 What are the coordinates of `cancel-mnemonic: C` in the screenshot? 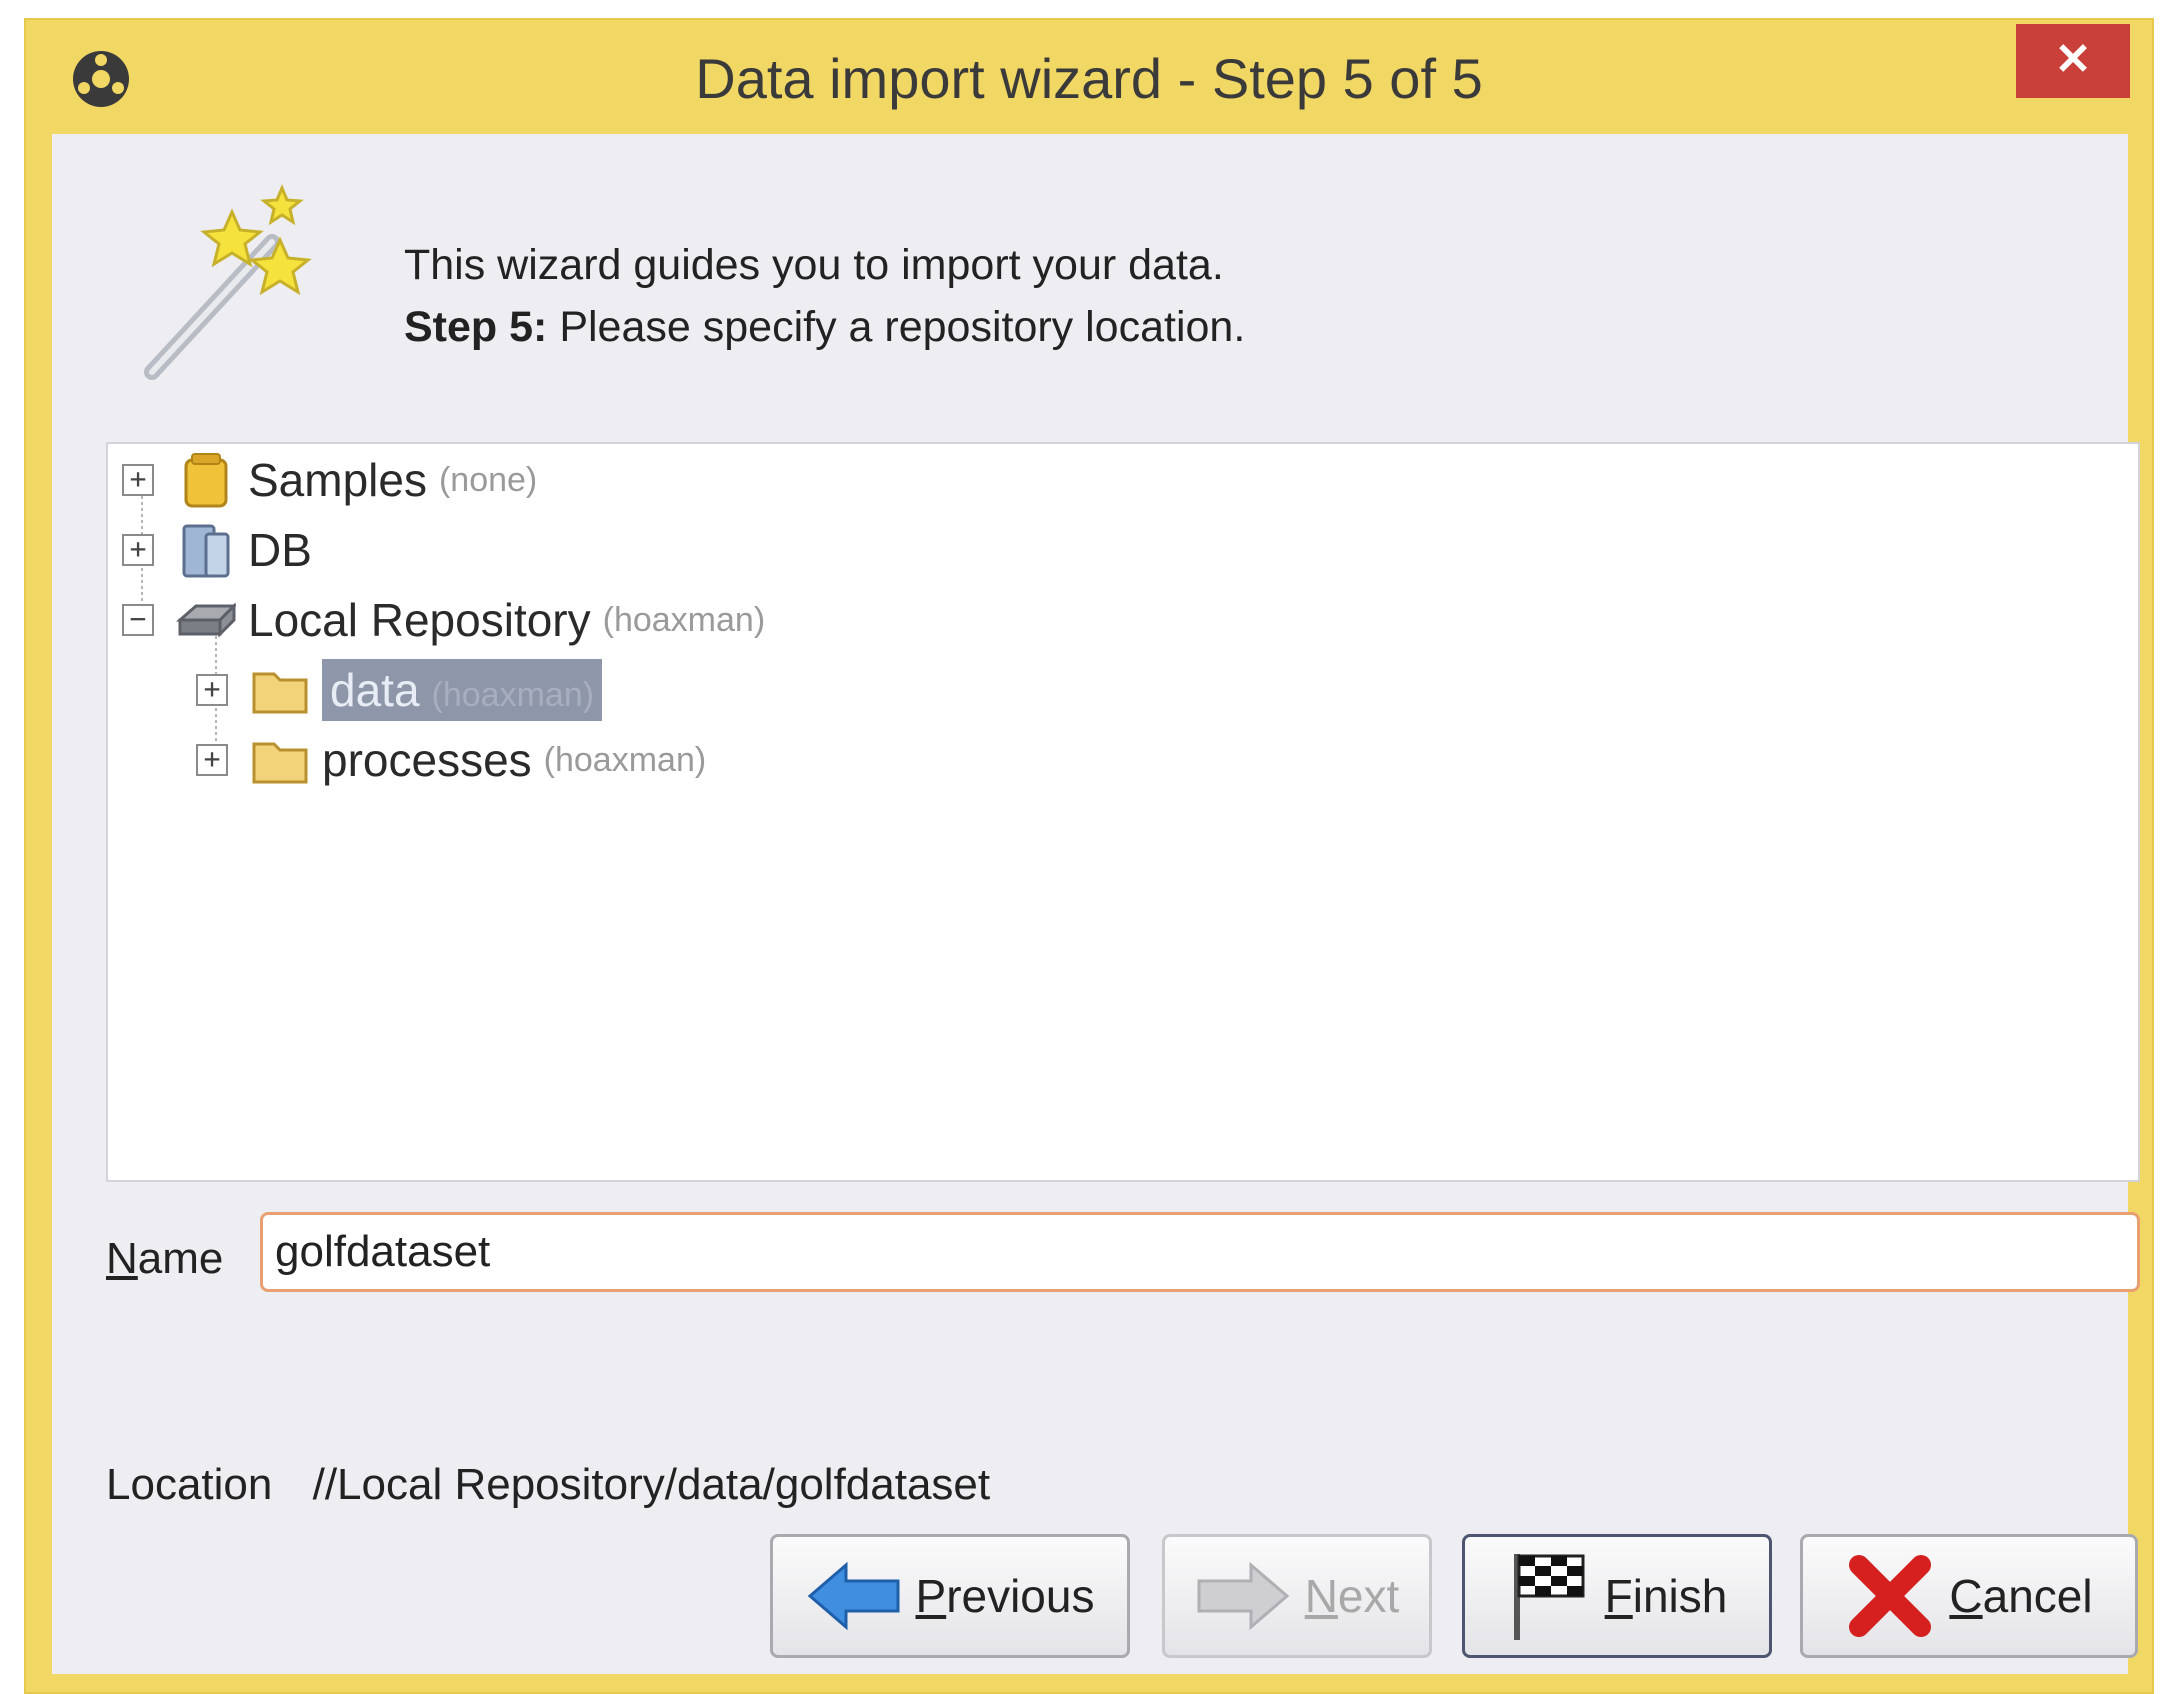 It's located at (1966, 1596).